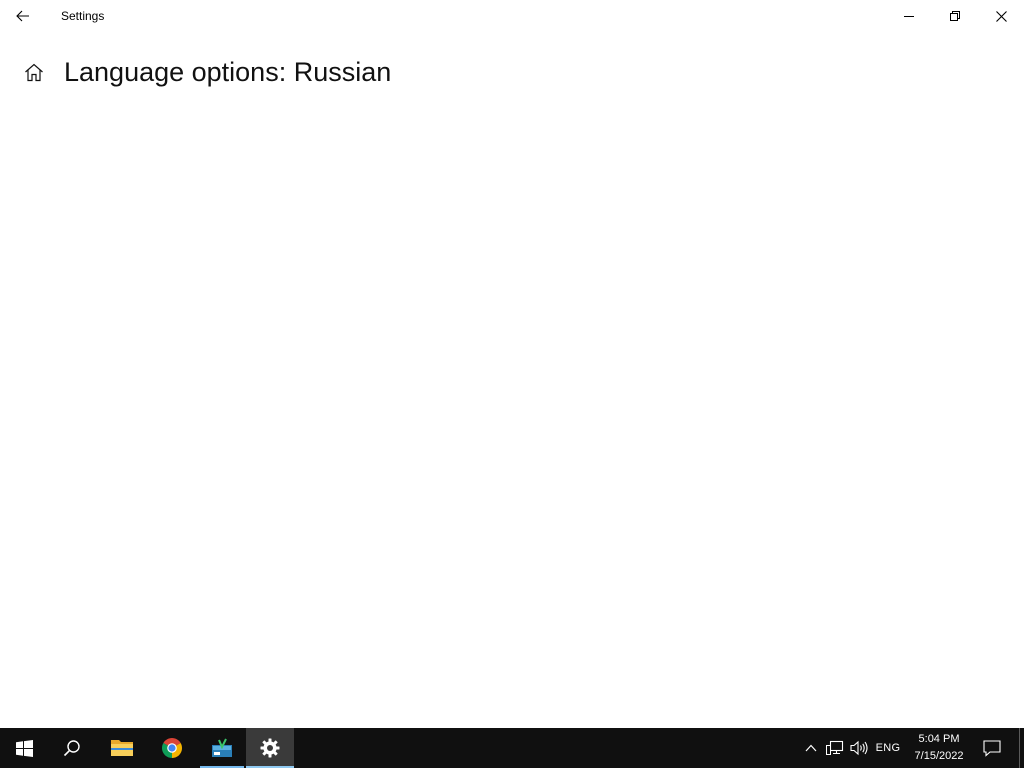  I want to click on minimize-icon, so click(909, 16).